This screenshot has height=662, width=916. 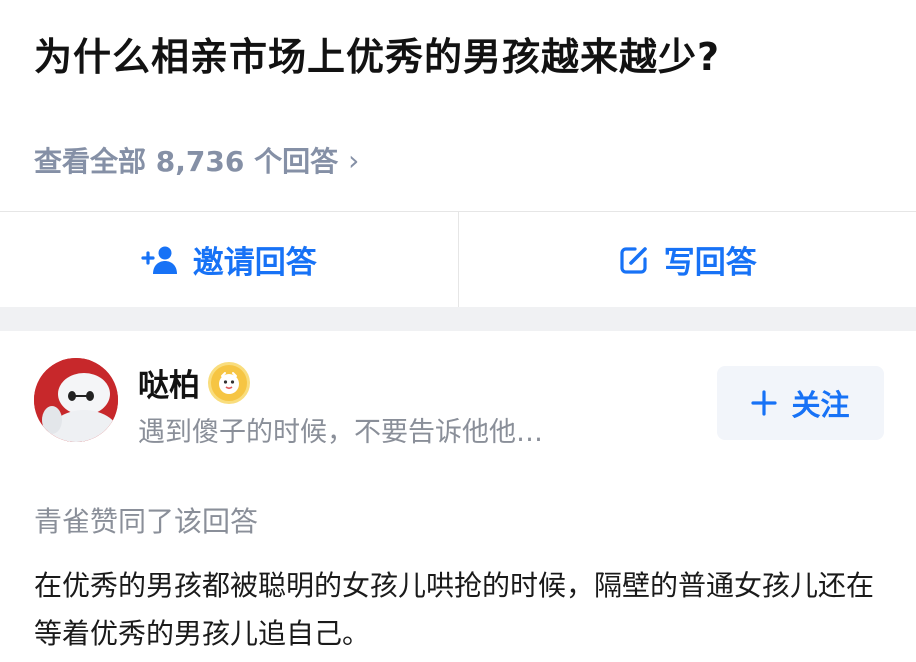 I want to click on invite-answer-button: 邀请回答, so click(x=229, y=259).